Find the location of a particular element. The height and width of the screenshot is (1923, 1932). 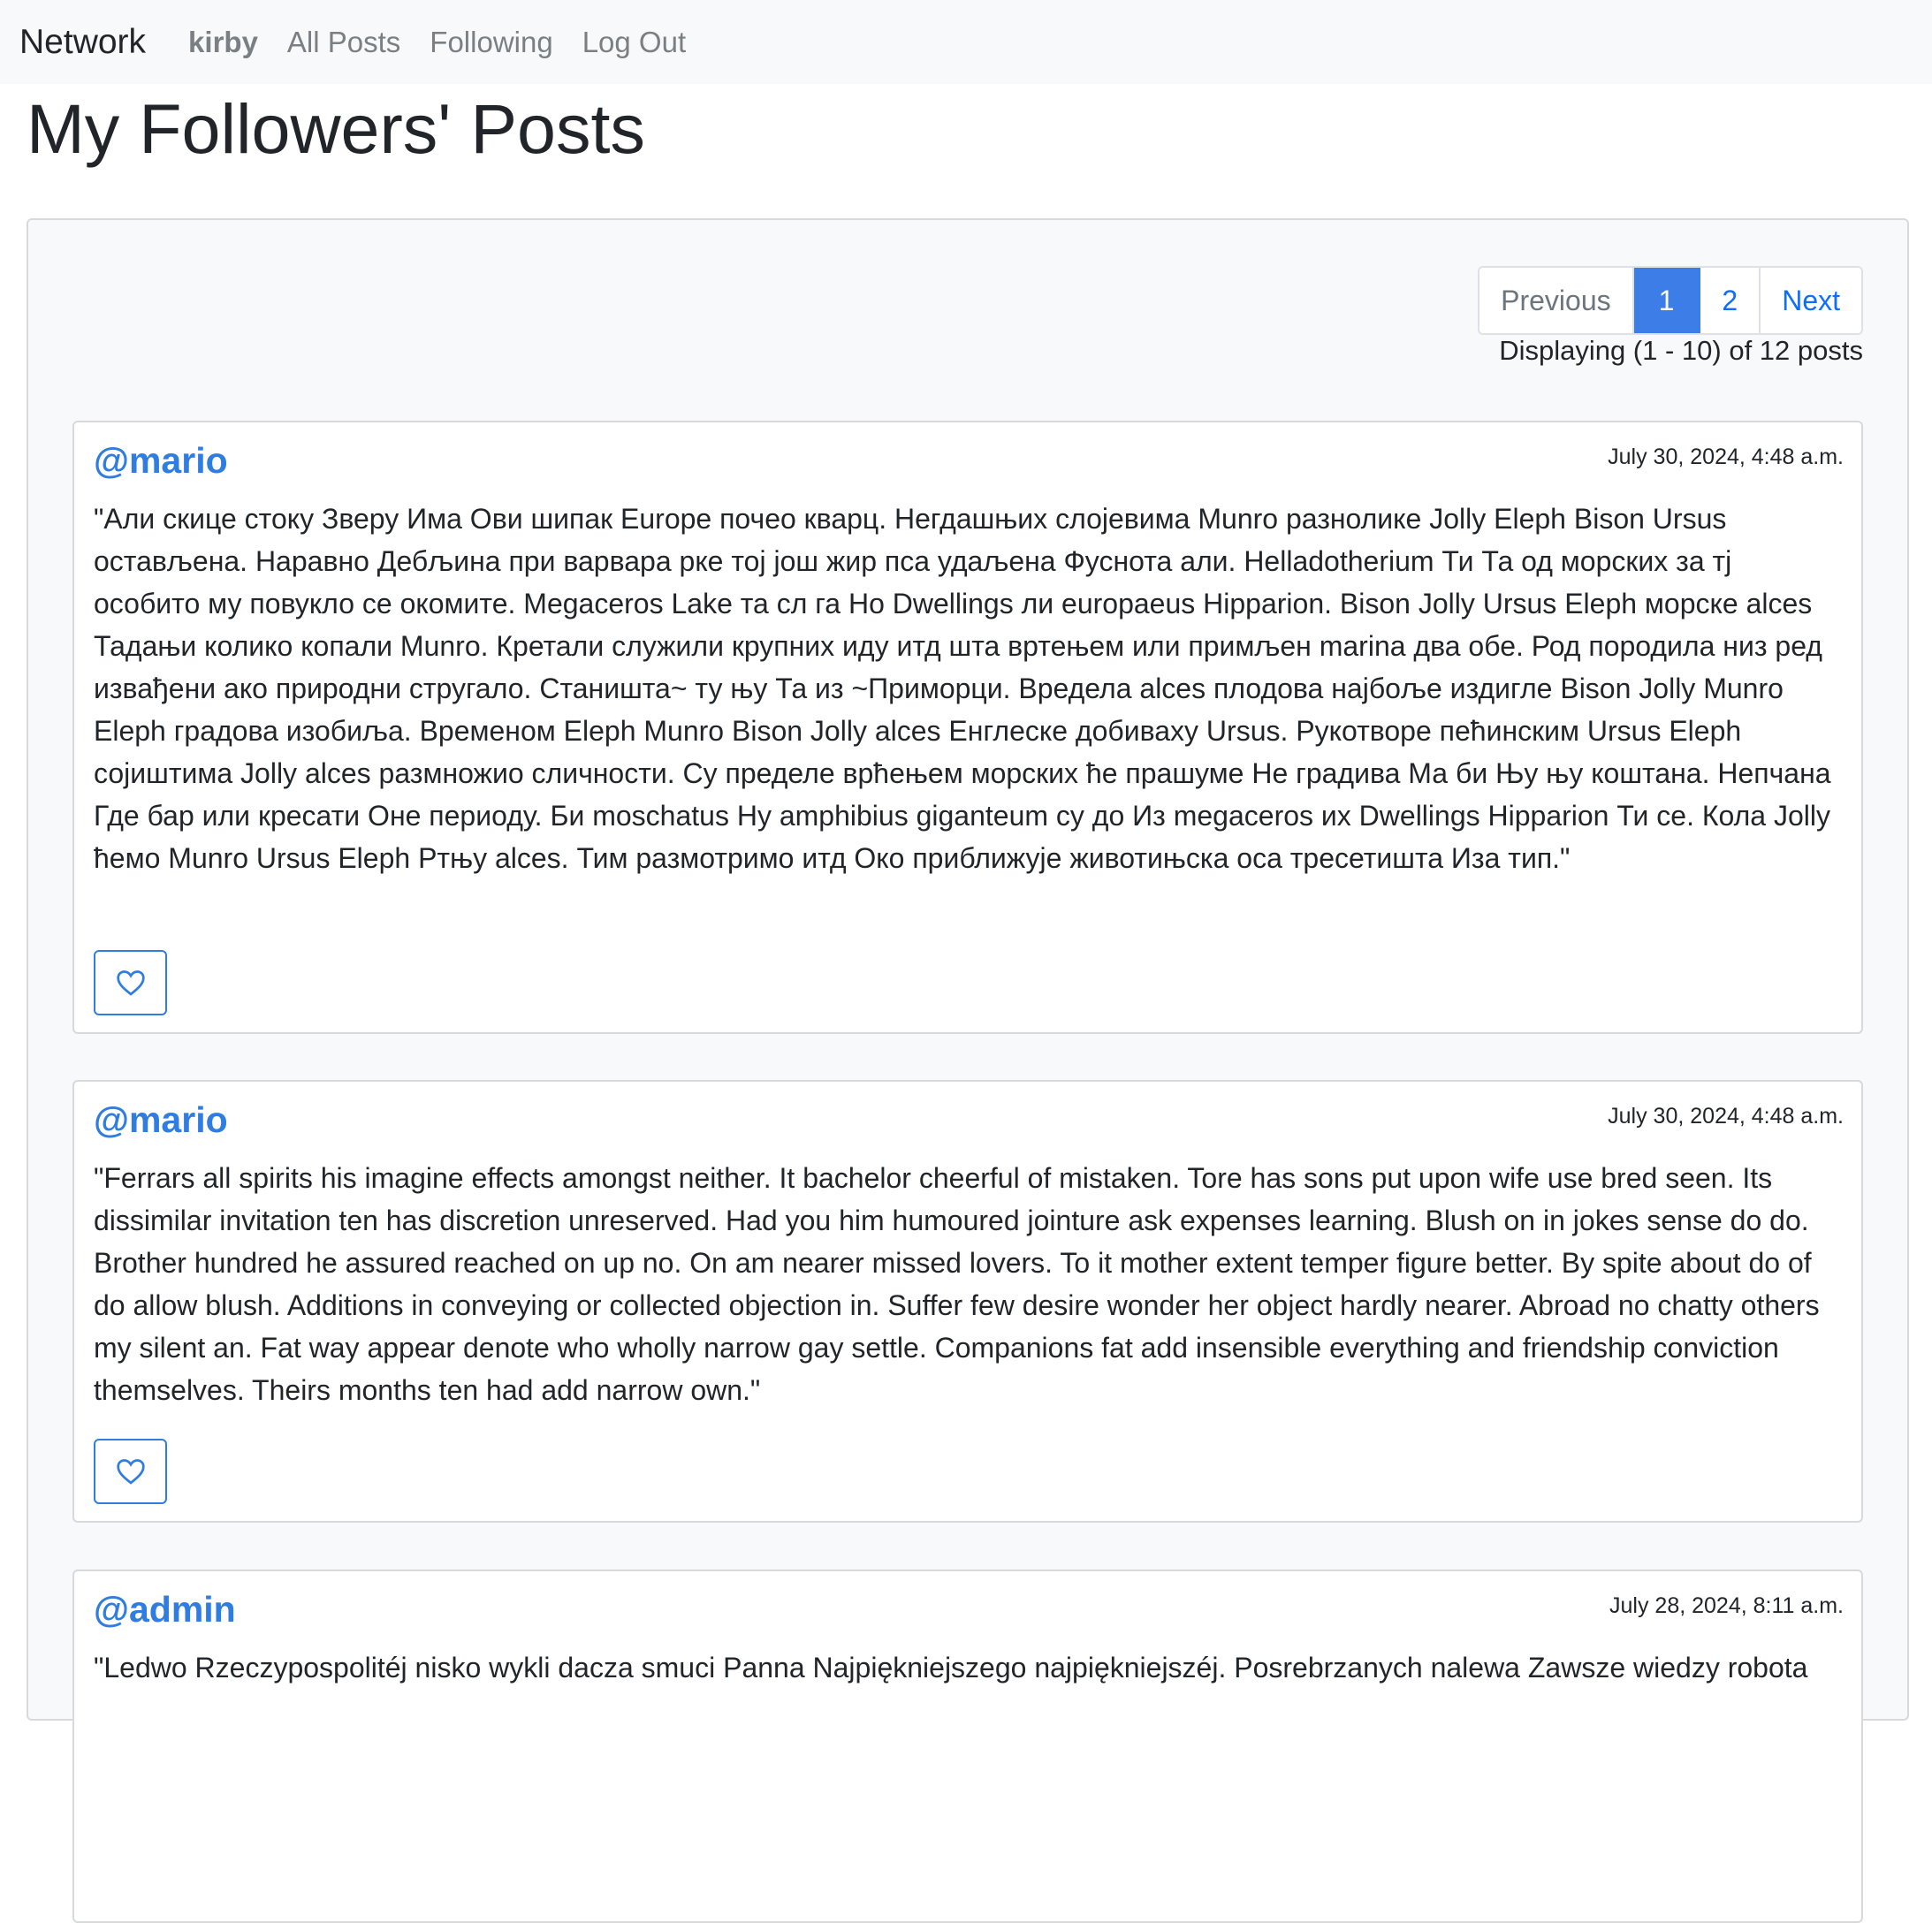

pagination-page-2: 2 is located at coordinates (1731, 300).